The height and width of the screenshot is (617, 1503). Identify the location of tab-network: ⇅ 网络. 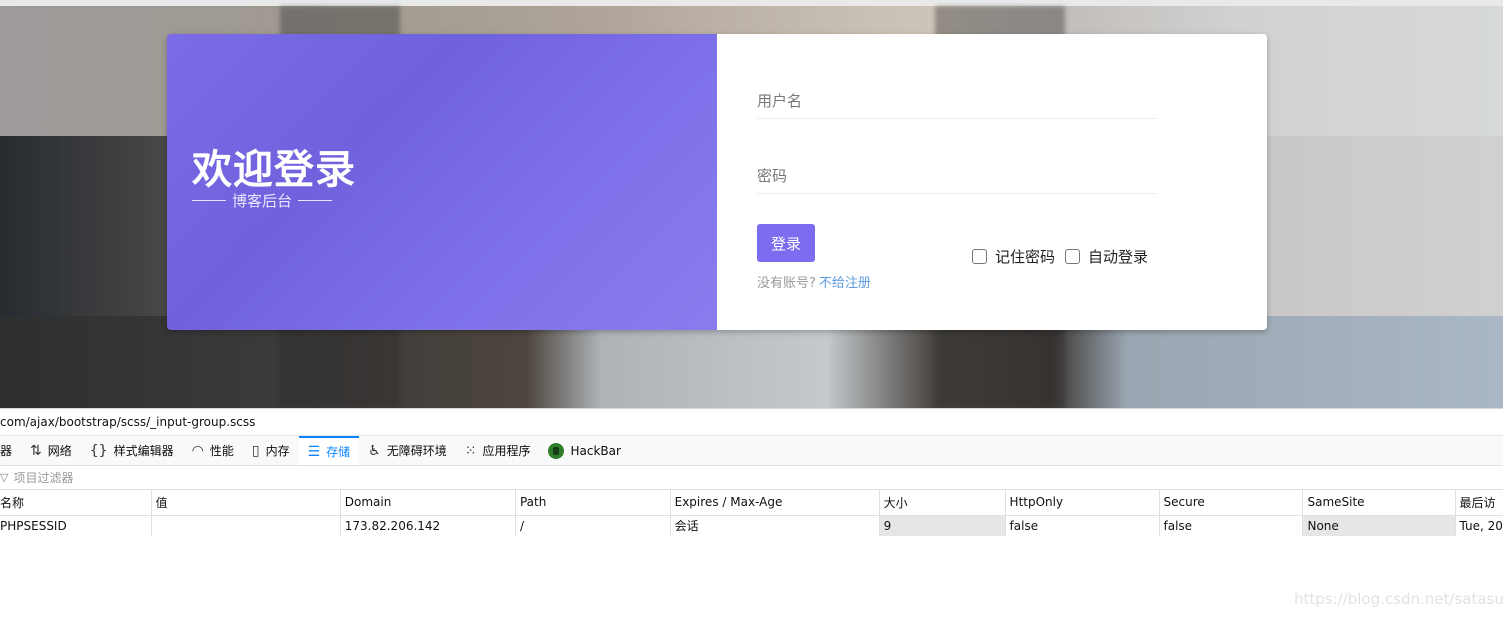
(51, 450).